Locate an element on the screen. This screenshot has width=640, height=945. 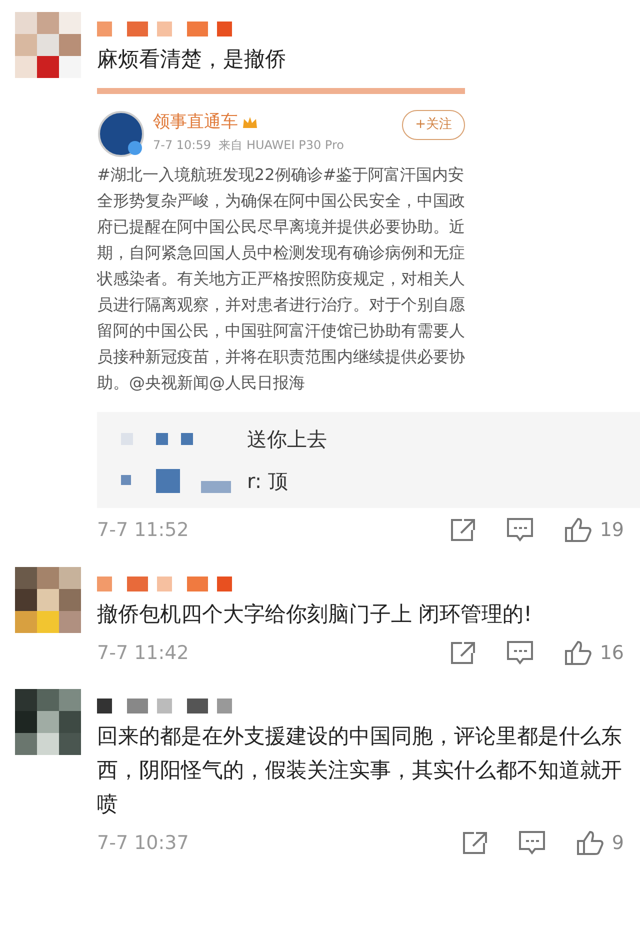
reply-text: 送你上去 is located at coordinates (287, 439).